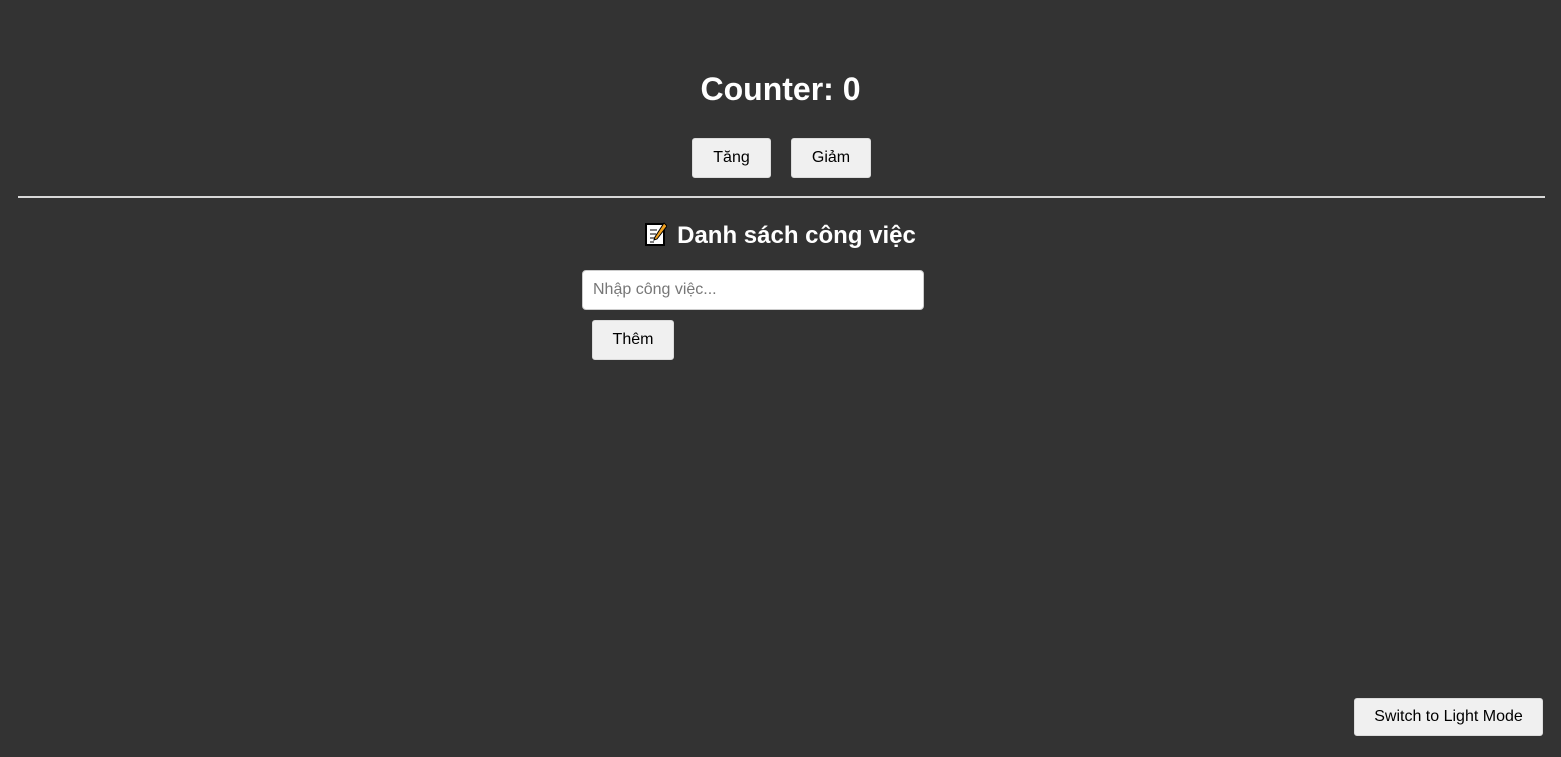  What do you see at coordinates (753, 290) in the screenshot?
I see `todo-input` at bounding box center [753, 290].